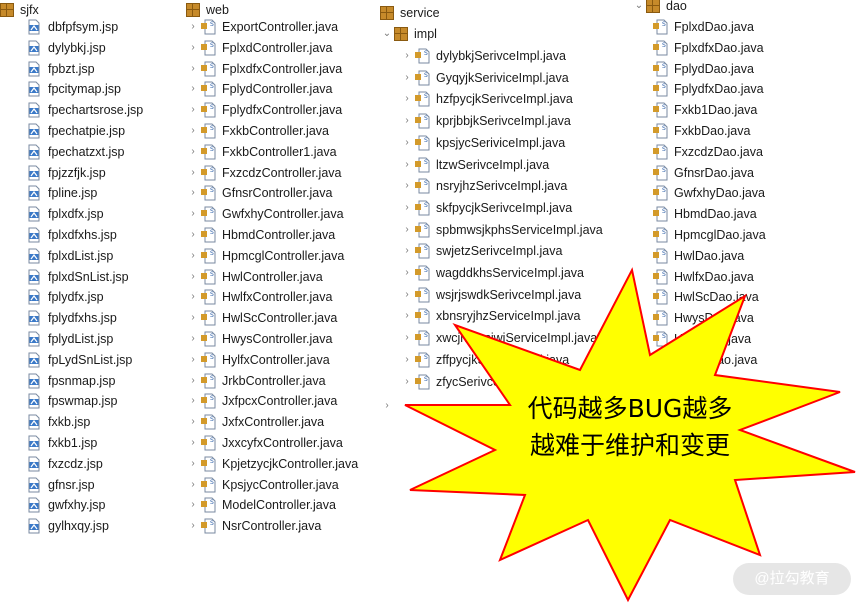 The height and width of the screenshot is (607, 863). Describe the element at coordinates (630, 408) in the screenshot. I see `callout-line-1: 代码越多BUG越多` at that location.